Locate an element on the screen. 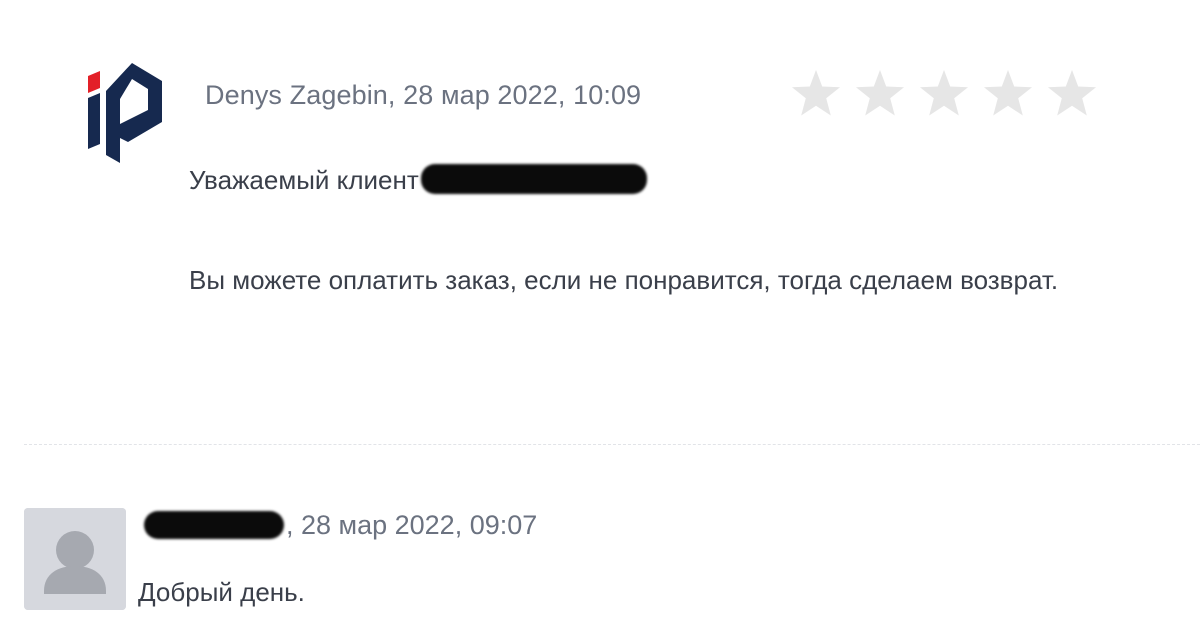 This screenshot has height=628, width=1200. reply-author-date: Denys Zagebin, 28 мар 2022, 10:09 is located at coordinates (423, 95).